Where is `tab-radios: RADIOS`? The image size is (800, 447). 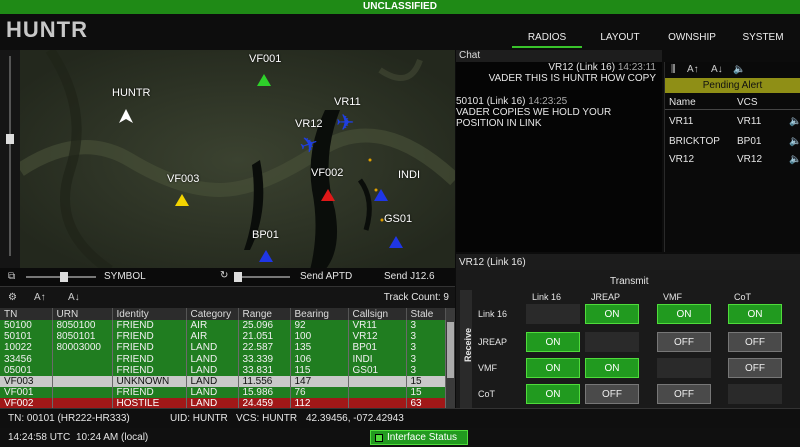 tab-radios: RADIOS is located at coordinates (547, 40).